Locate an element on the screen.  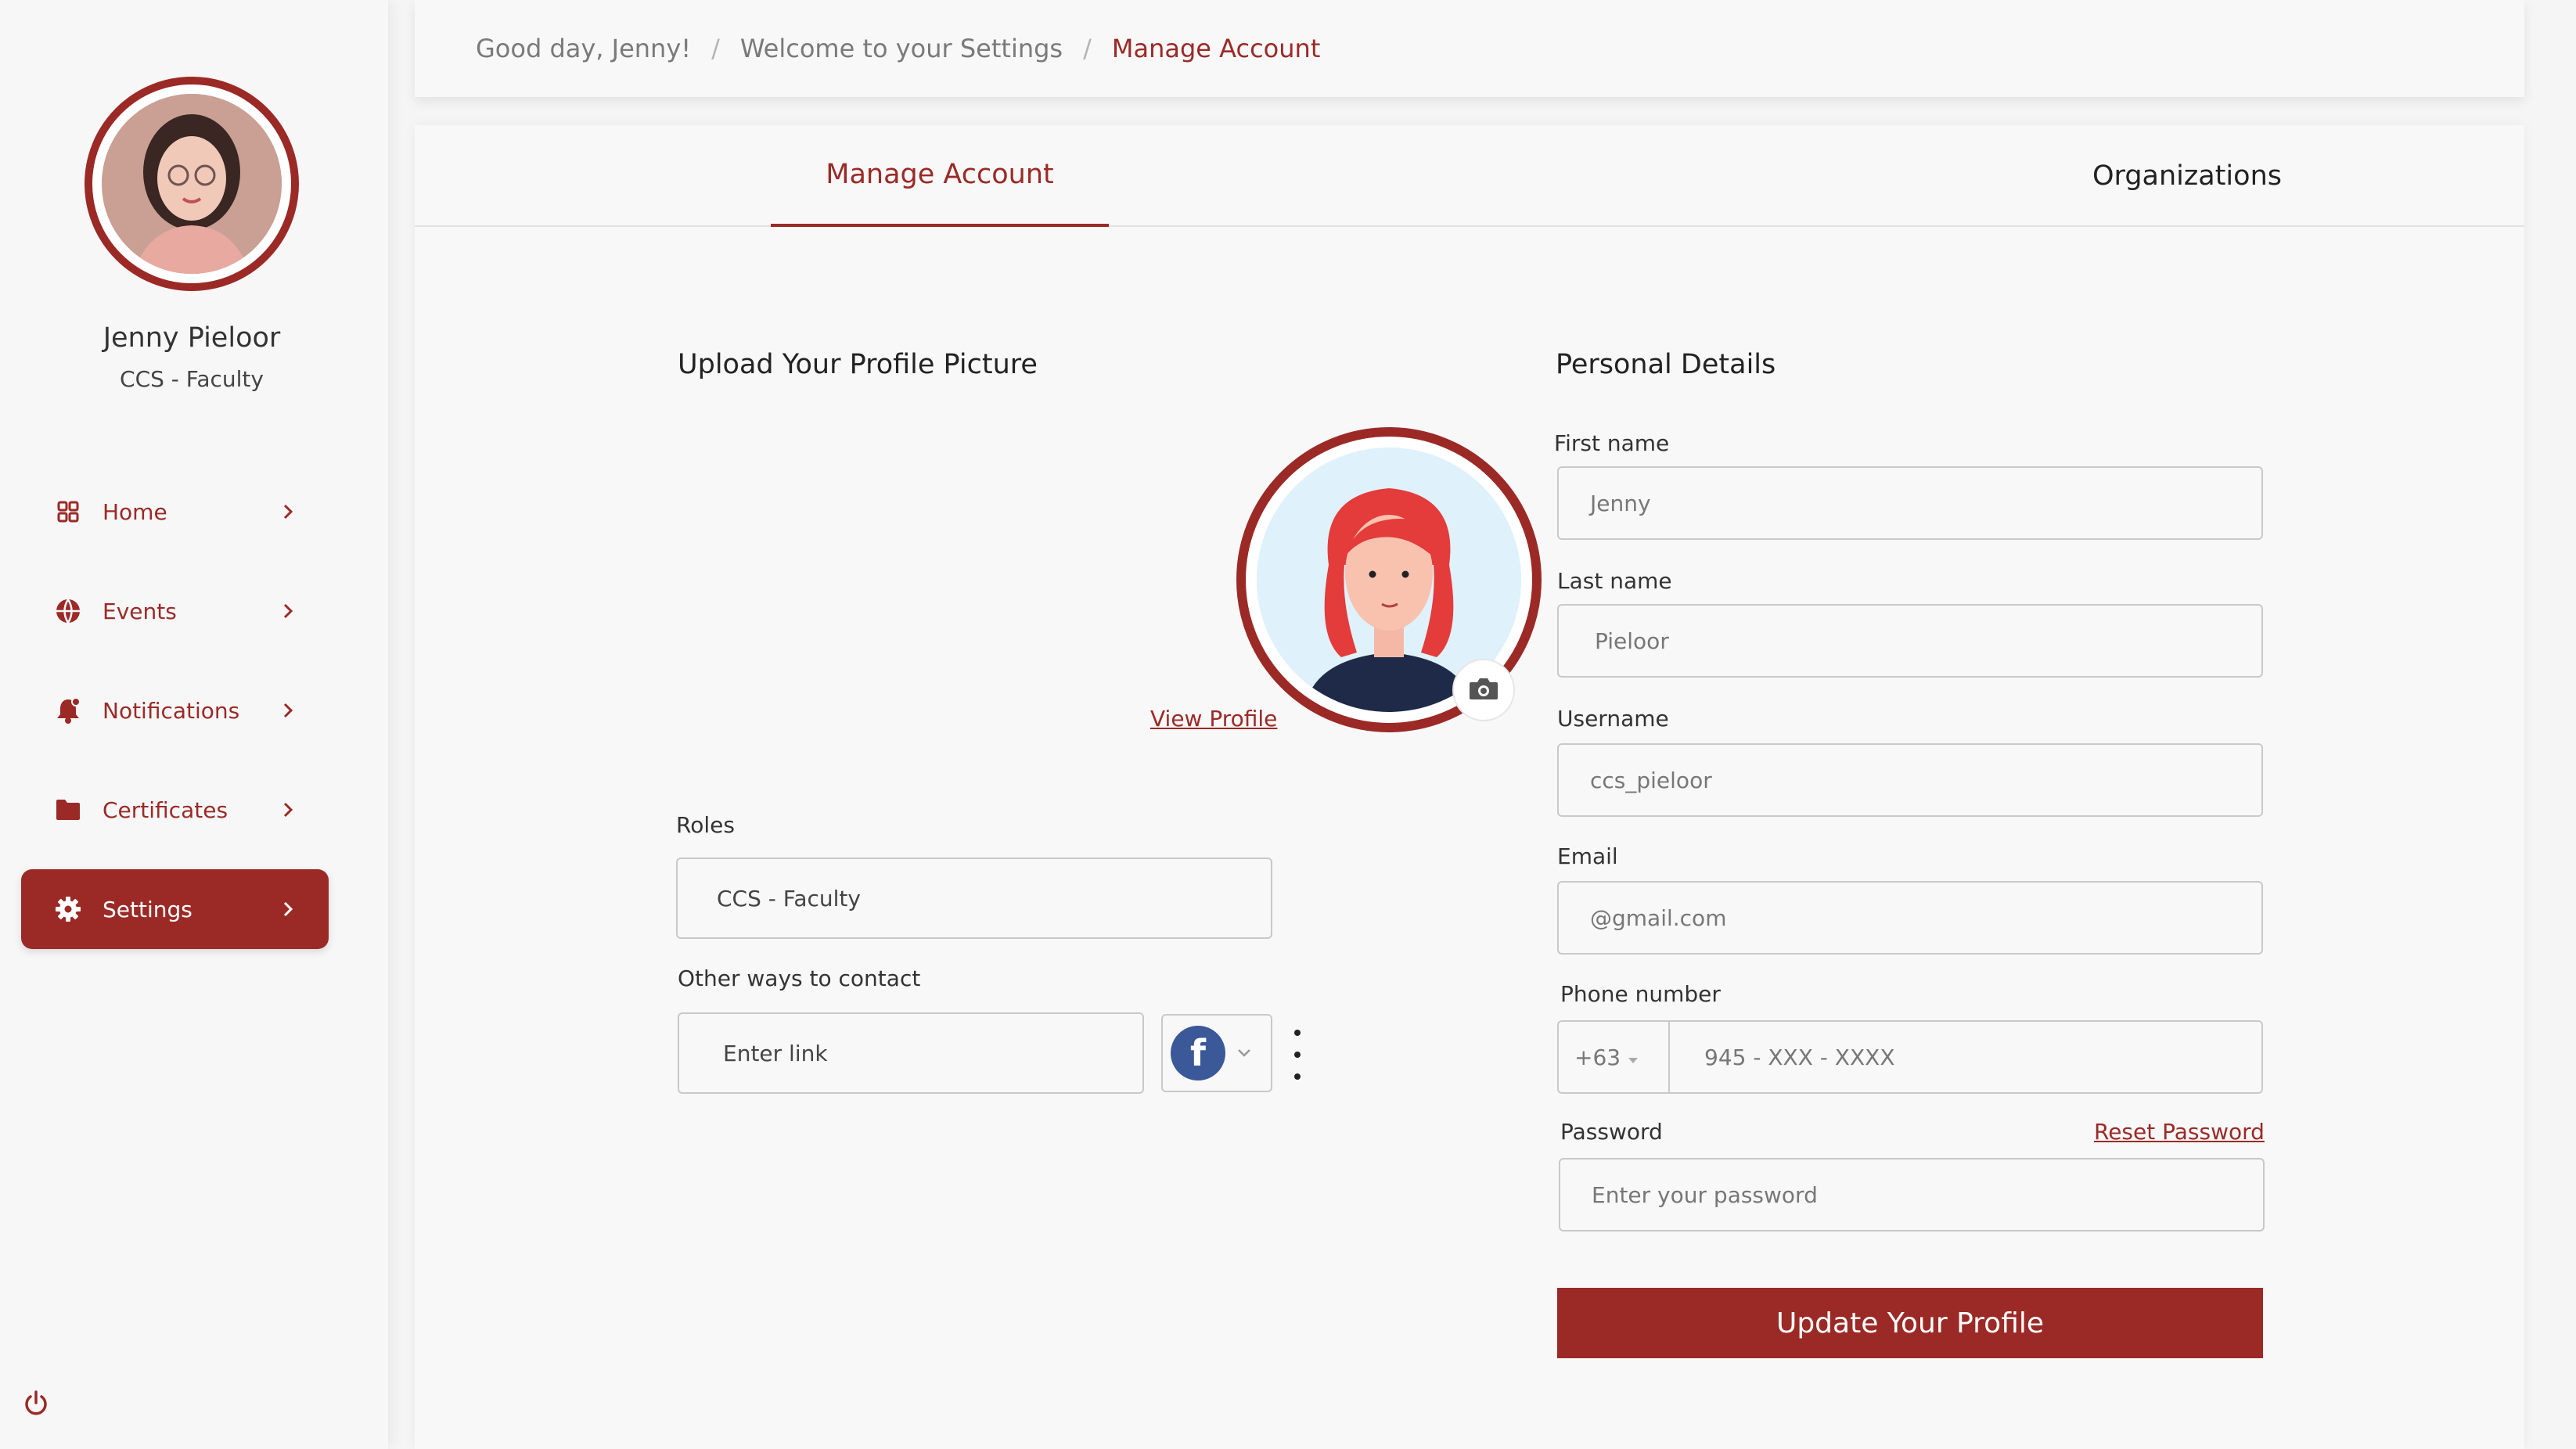
sidebar-item-settings: Settings is located at coordinates (175, 909).